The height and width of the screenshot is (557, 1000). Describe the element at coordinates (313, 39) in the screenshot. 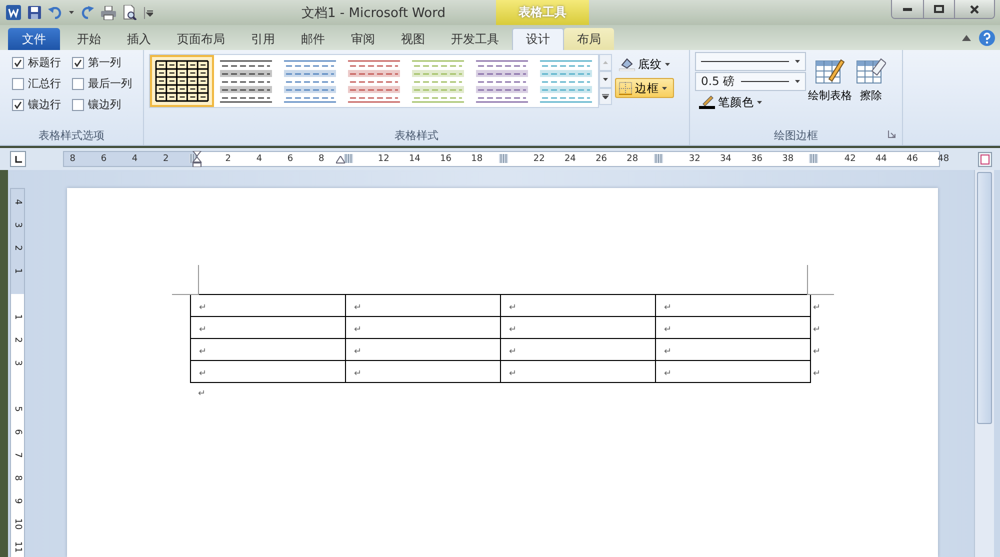

I see `ribbon-tab: 邮件` at that location.